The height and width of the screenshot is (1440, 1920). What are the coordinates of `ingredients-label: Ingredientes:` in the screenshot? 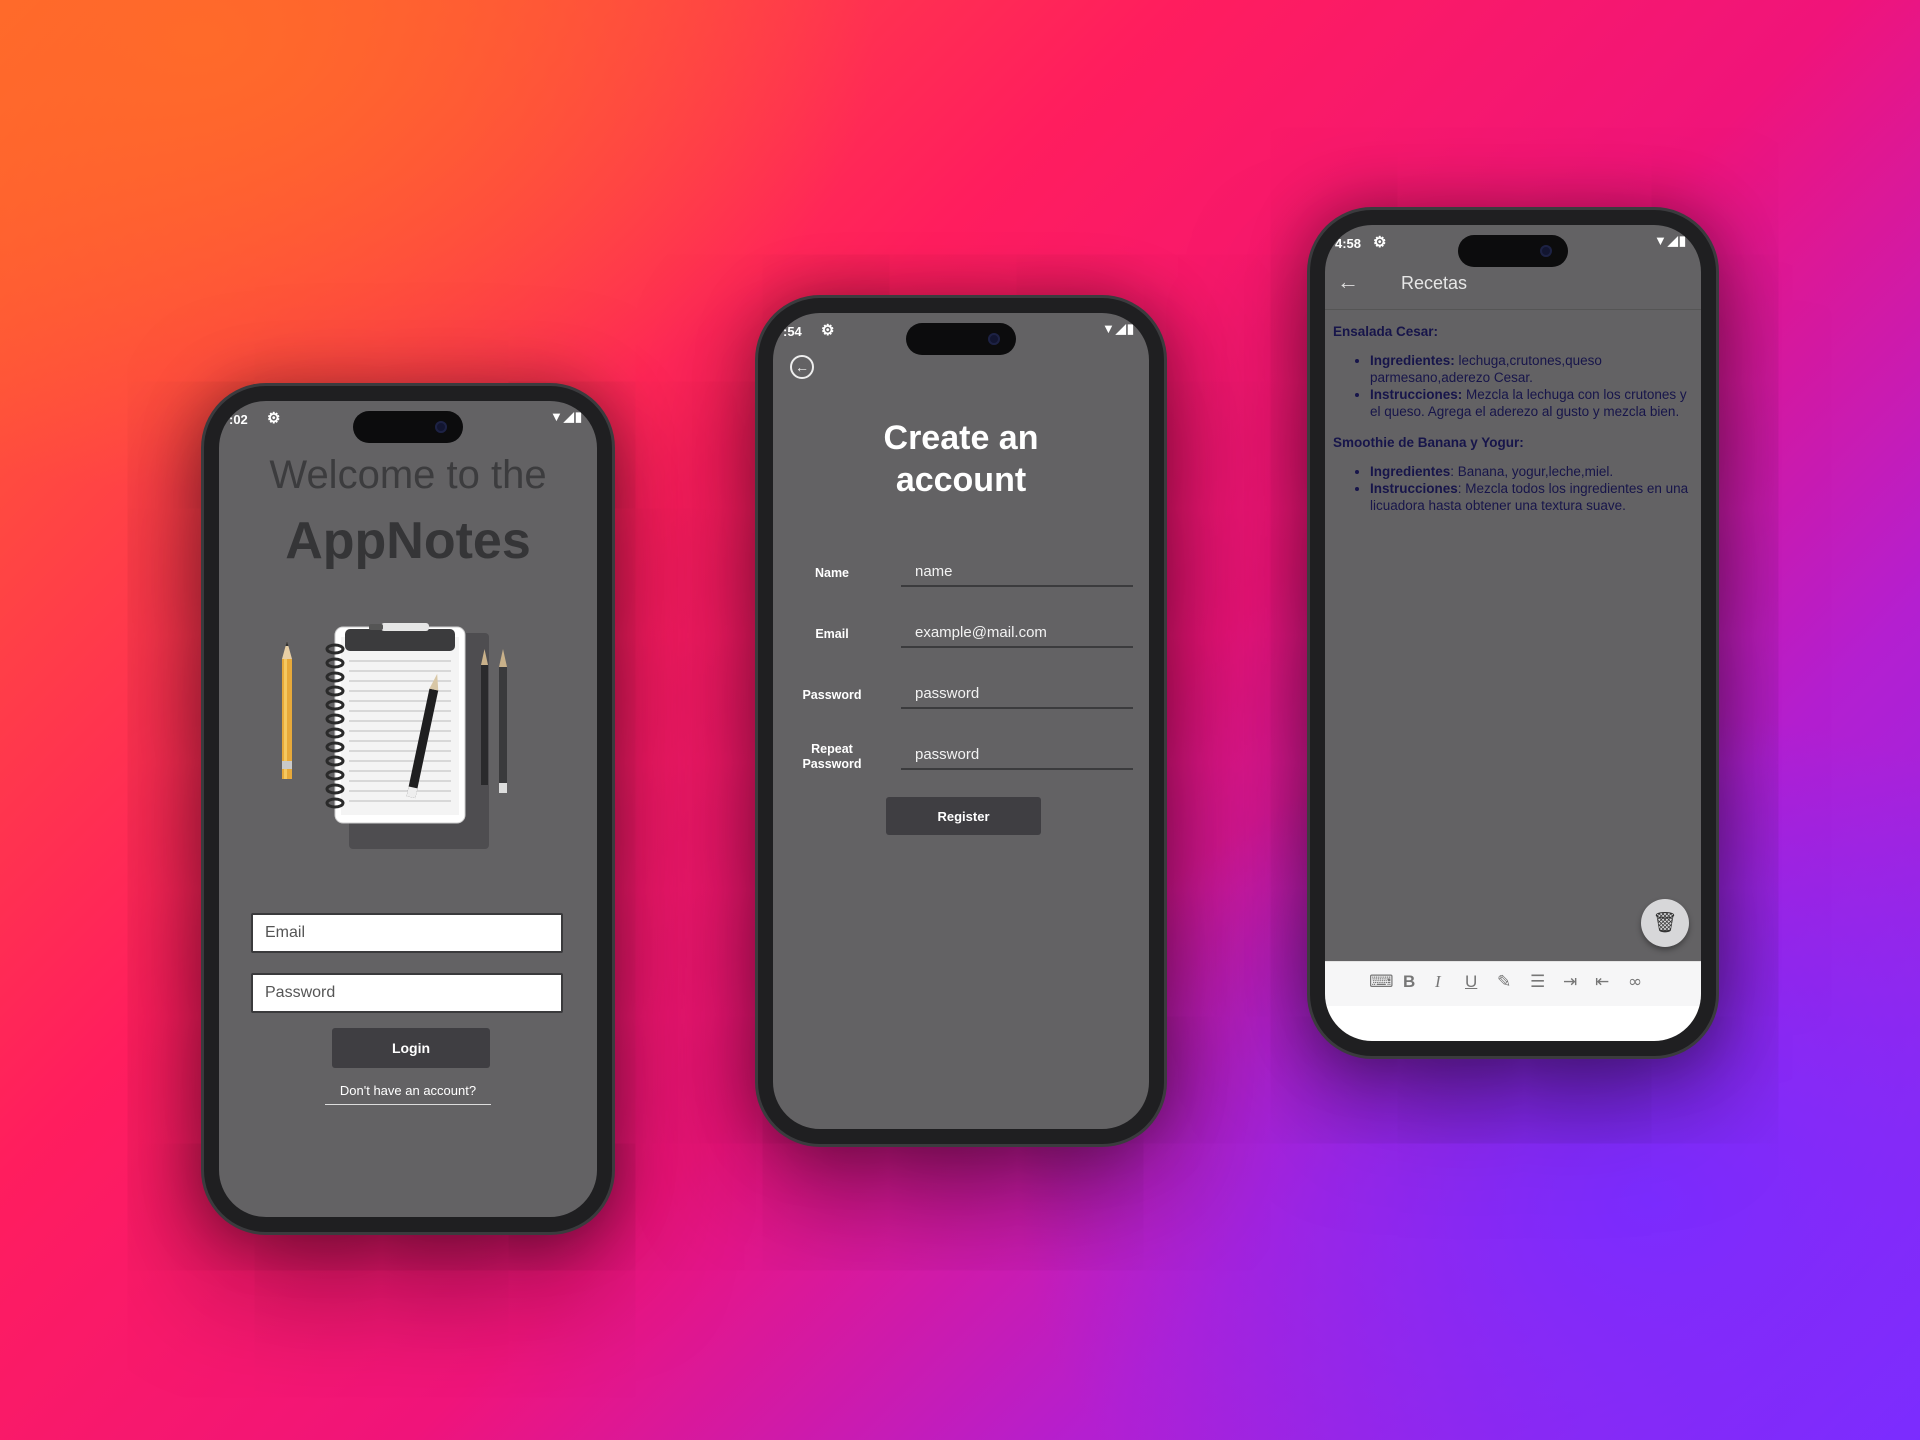 It's located at (1412, 360).